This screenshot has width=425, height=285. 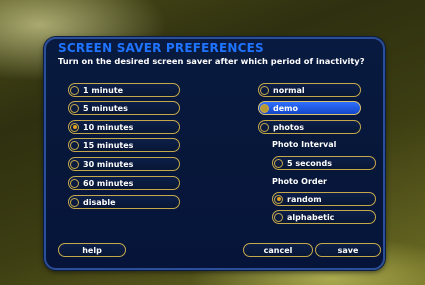 I want to click on timeout-option-1-minute: 1 minute, so click(x=124, y=90).